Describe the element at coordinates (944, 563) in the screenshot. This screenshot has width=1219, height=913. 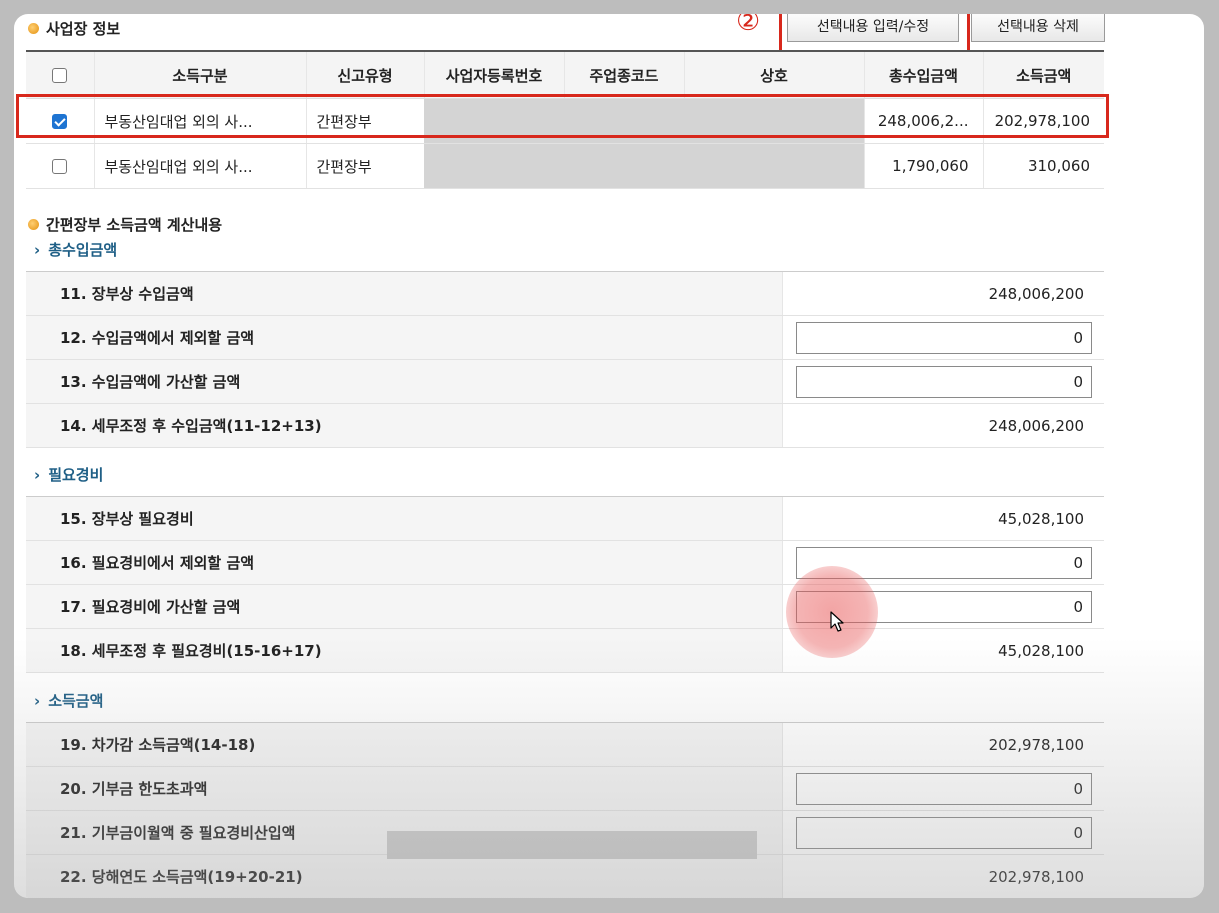
I see `exclude-expense-input` at that location.